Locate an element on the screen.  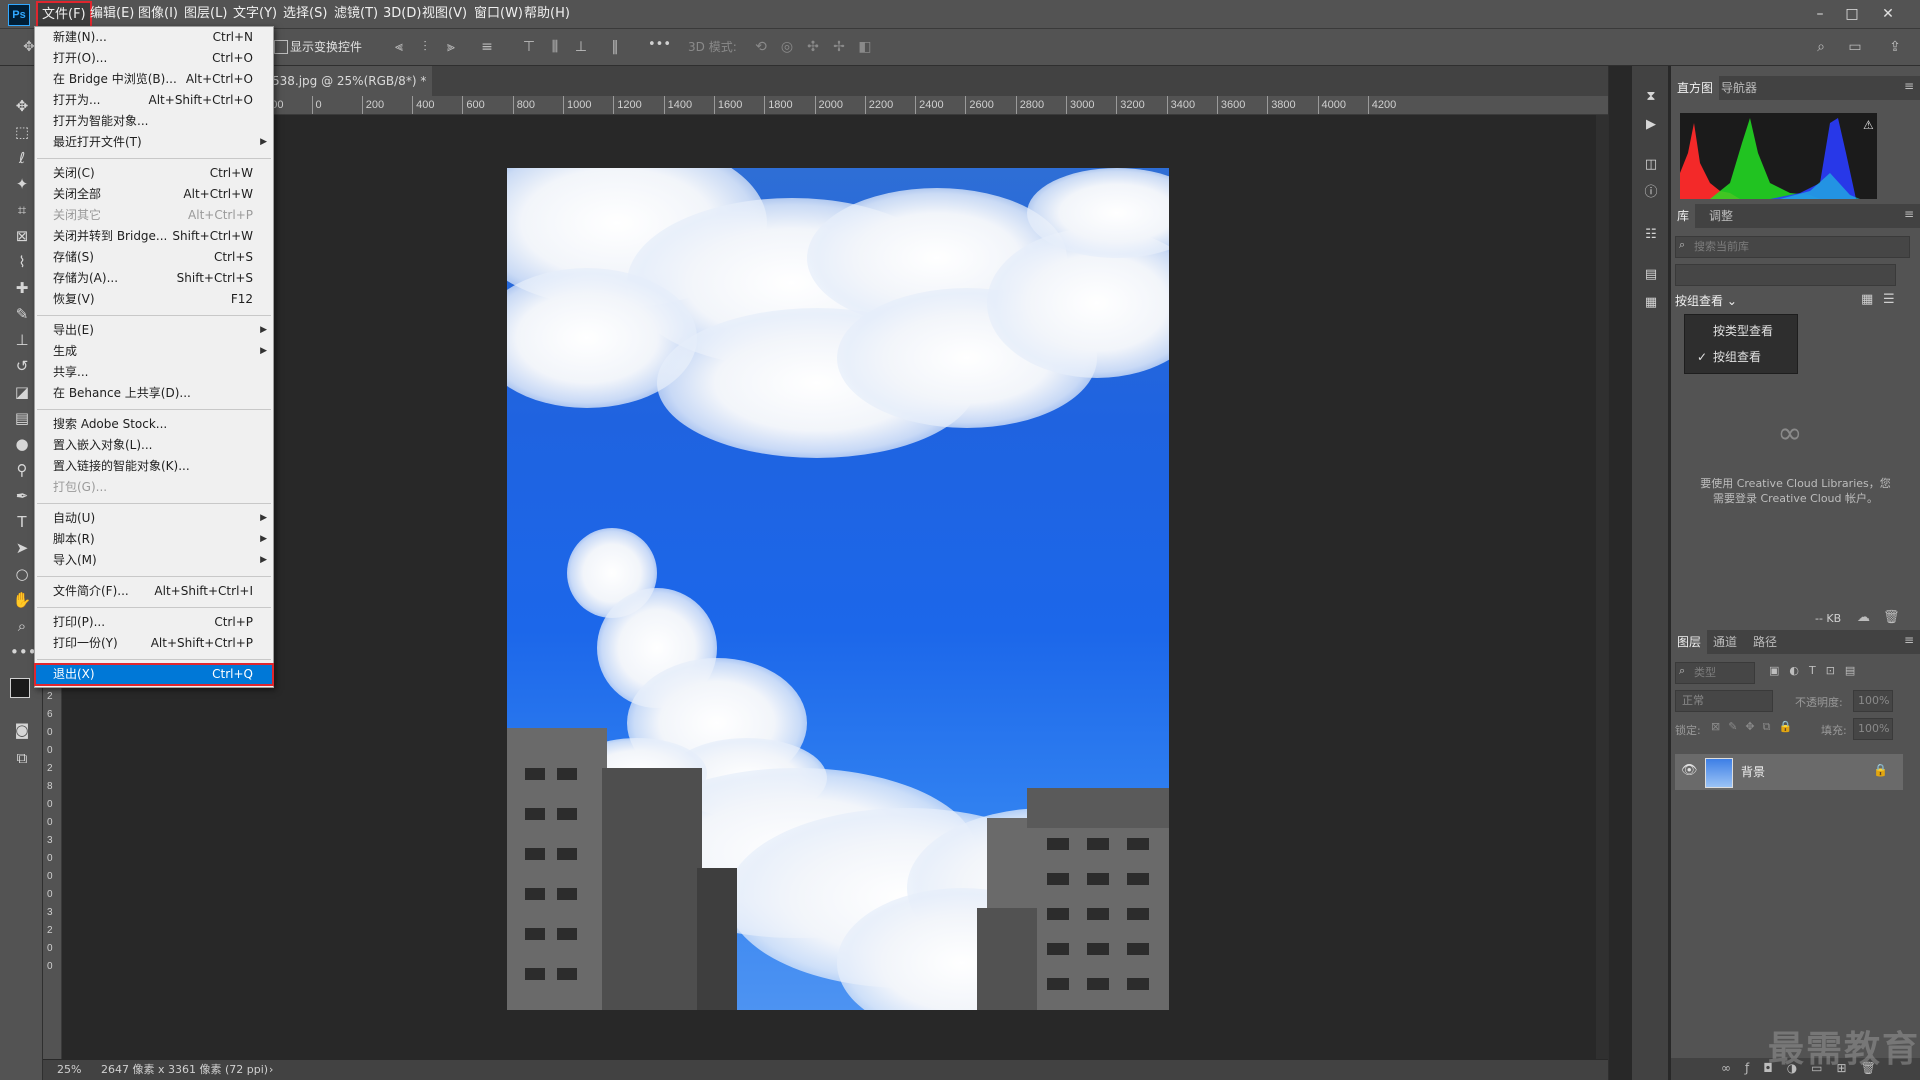
history-panel-icon: ⧗ is located at coordinates (1651, 97).